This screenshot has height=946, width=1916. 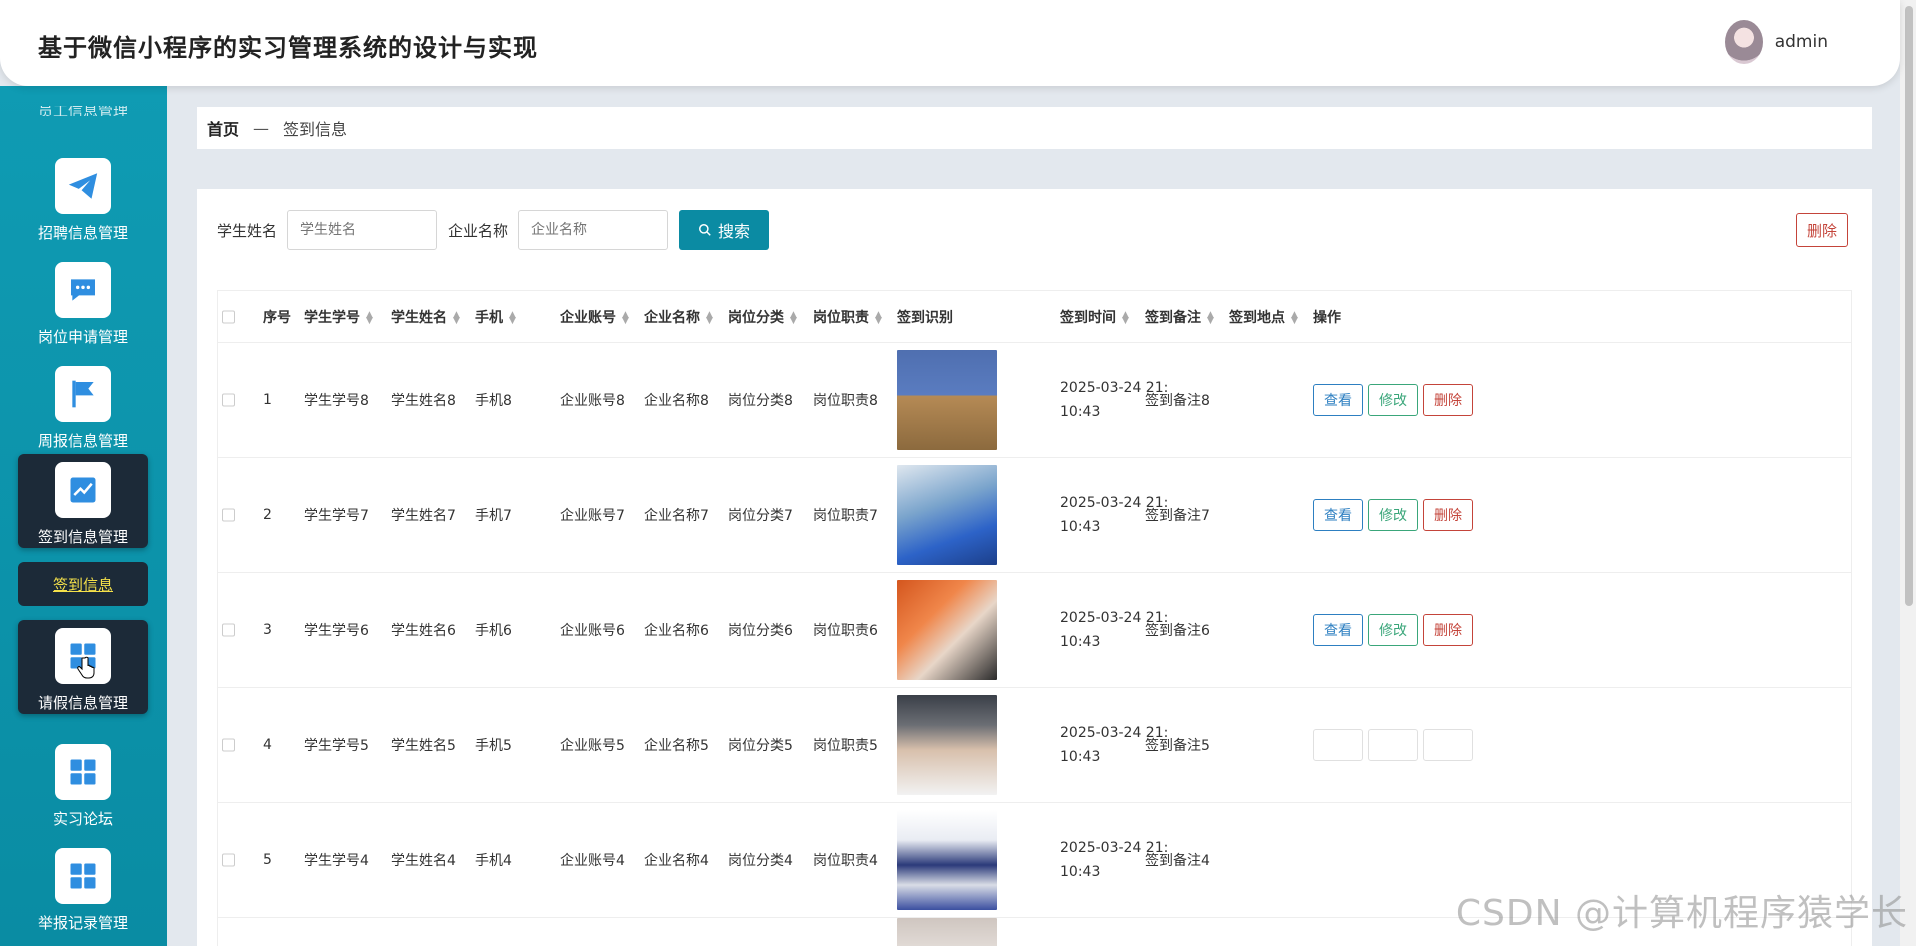 What do you see at coordinates (83, 656) in the screenshot?
I see `grid-icon` at bounding box center [83, 656].